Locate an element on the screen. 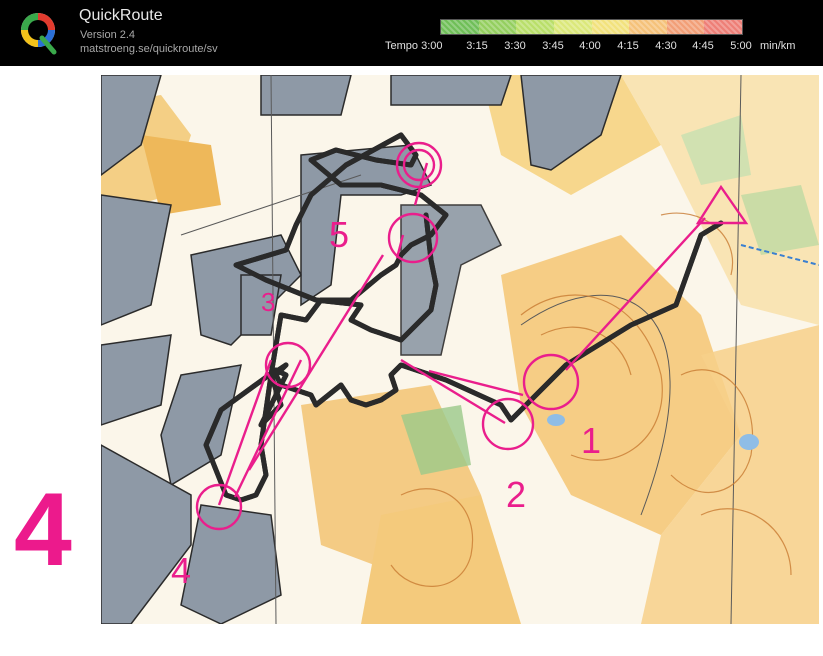 This screenshot has width=823, height=656. quickroute-logo-icon is located at coordinates (39, 34).